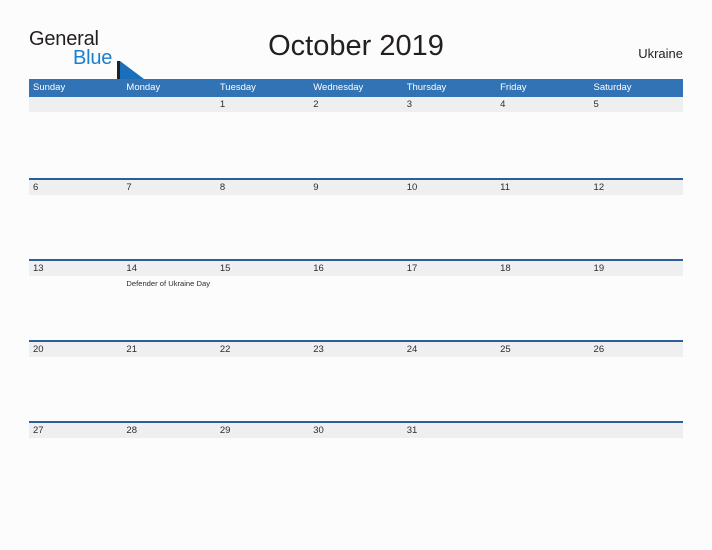 The image size is (712, 550). I want to click on calendar-day-cell: 18, so click(542, 300).